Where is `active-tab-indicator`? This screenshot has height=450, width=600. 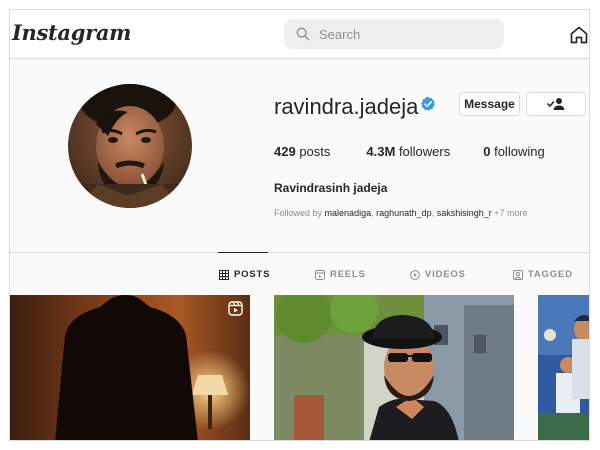
active-tab-indicator is located at coordinates (243, 252).